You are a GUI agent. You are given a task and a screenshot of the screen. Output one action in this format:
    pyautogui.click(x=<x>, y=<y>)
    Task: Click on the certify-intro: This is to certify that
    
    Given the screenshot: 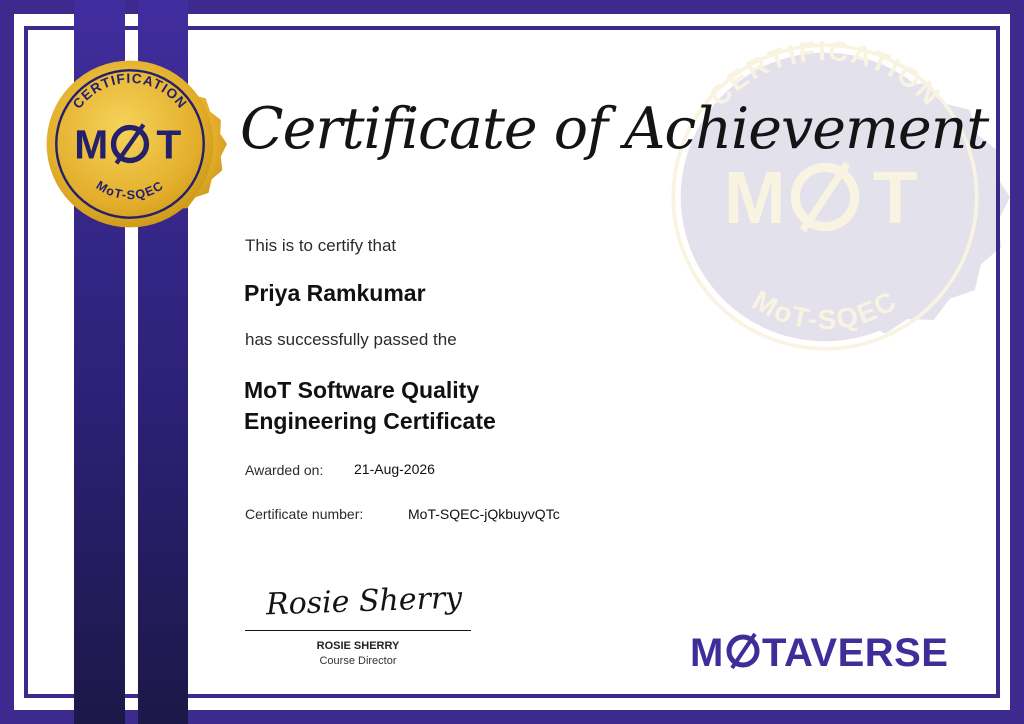 What is the action you would take?
    pyautogui.click(x=321, y=245)
    